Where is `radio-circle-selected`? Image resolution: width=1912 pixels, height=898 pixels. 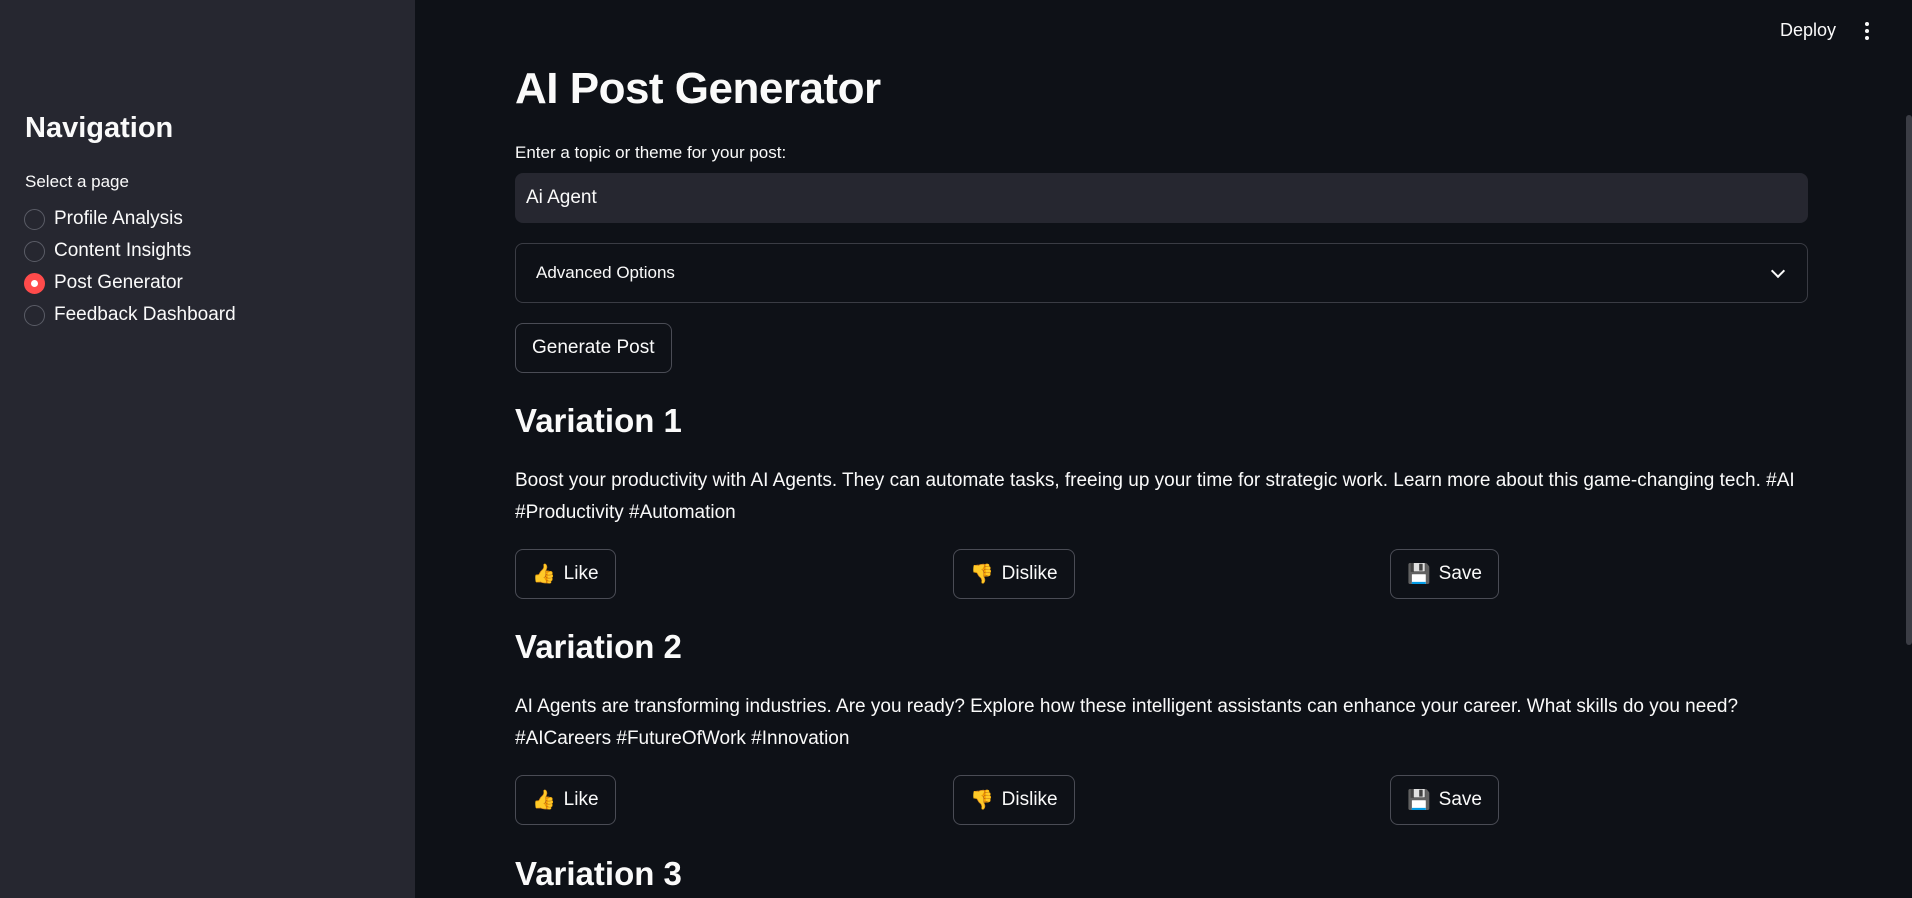
radio-circle-selected is located at coordinates (34, 283).